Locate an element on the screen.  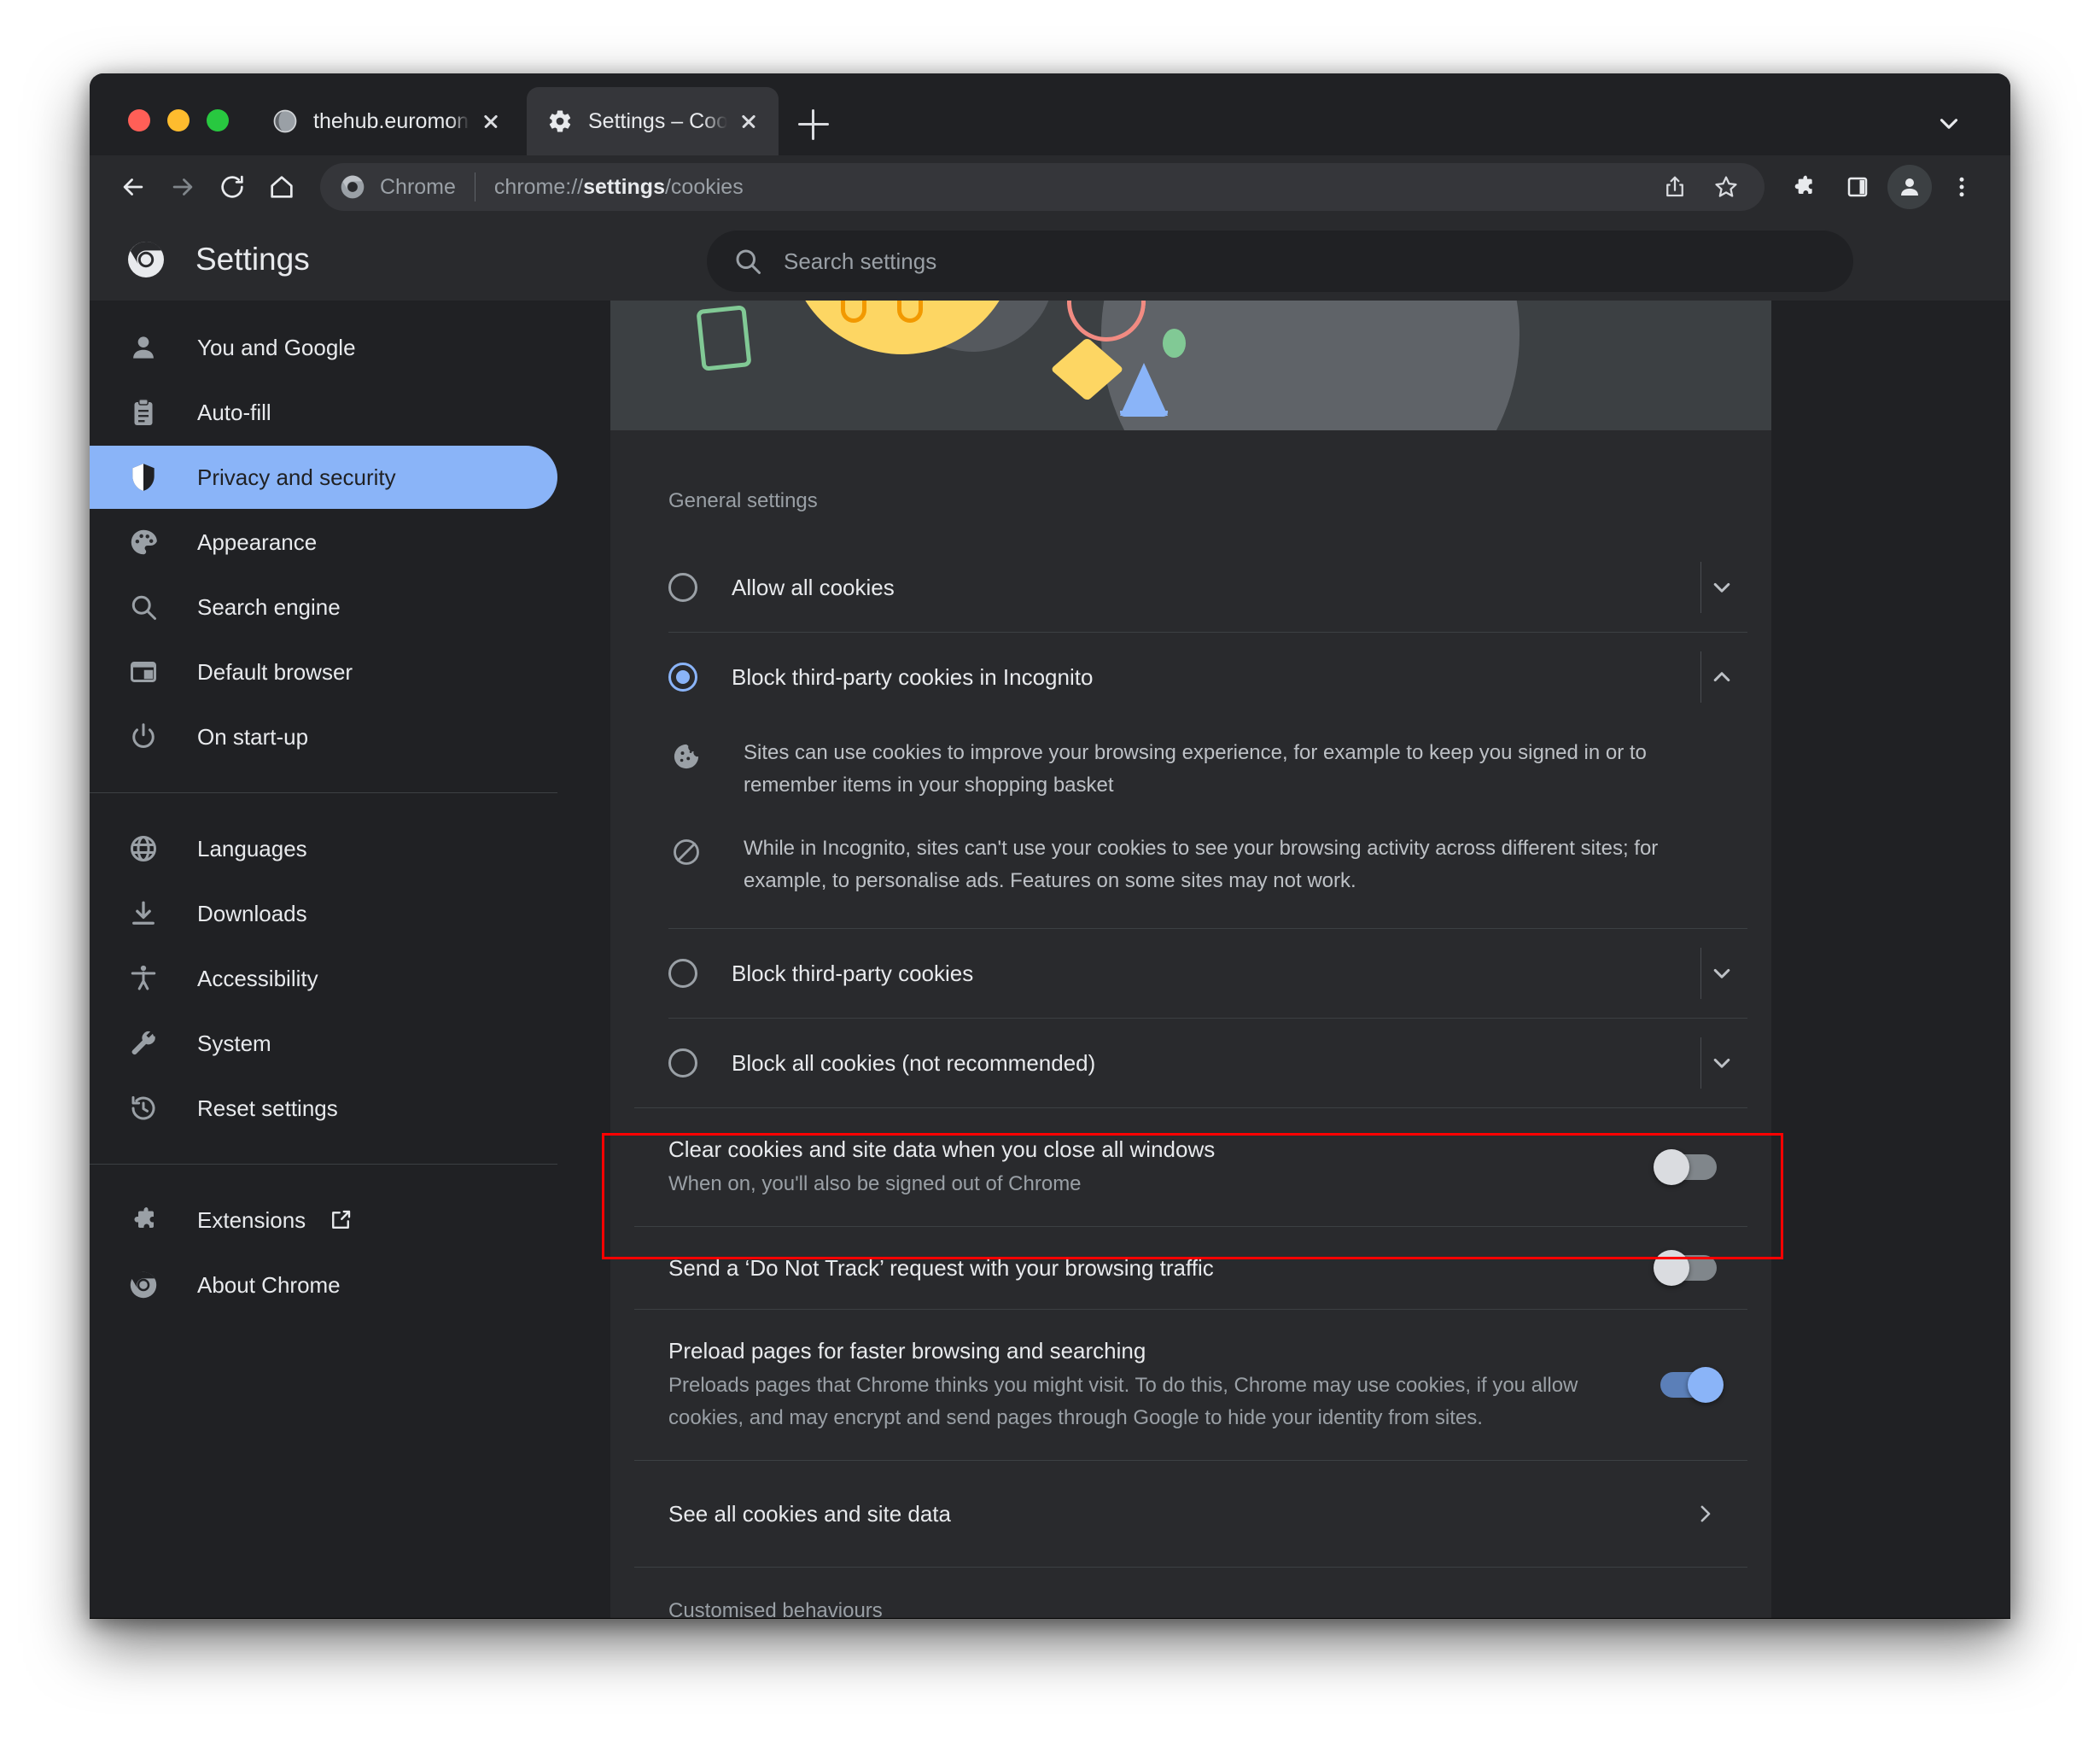
clipboard-icon is located at coordinates (143, 412).